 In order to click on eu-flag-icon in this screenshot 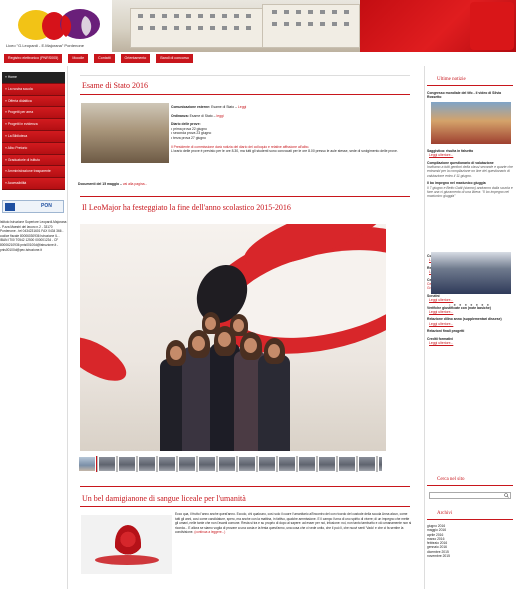, I will do `click(10, 207)`.